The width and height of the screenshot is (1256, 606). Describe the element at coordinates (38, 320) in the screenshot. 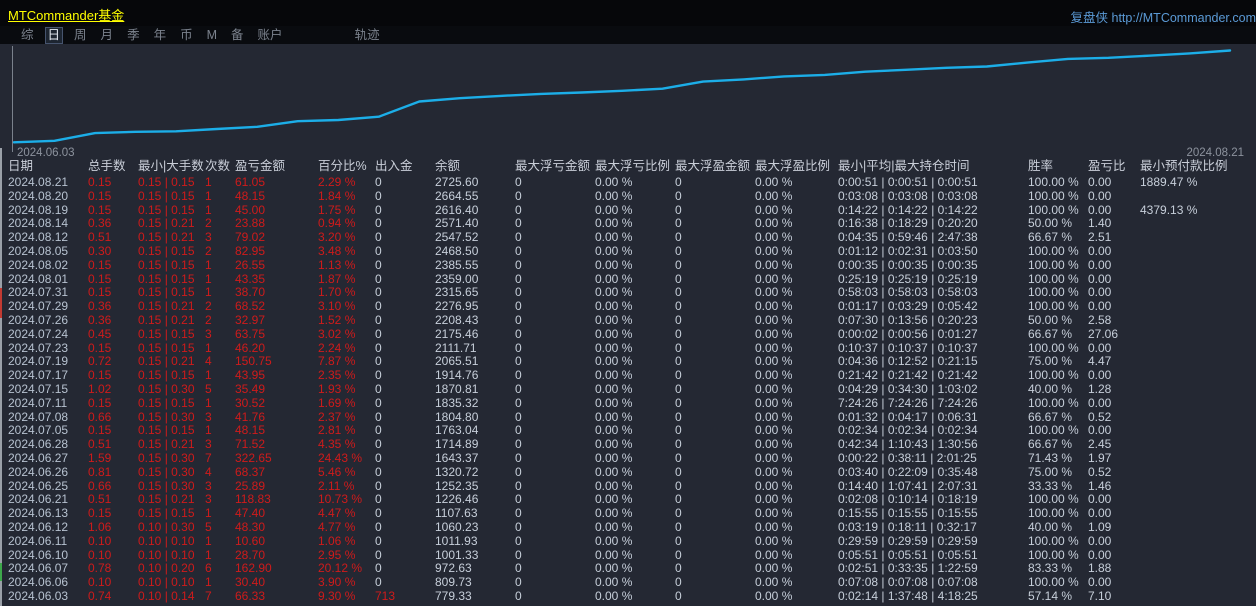

I see `cell-date: 2024.07.26` at that location.